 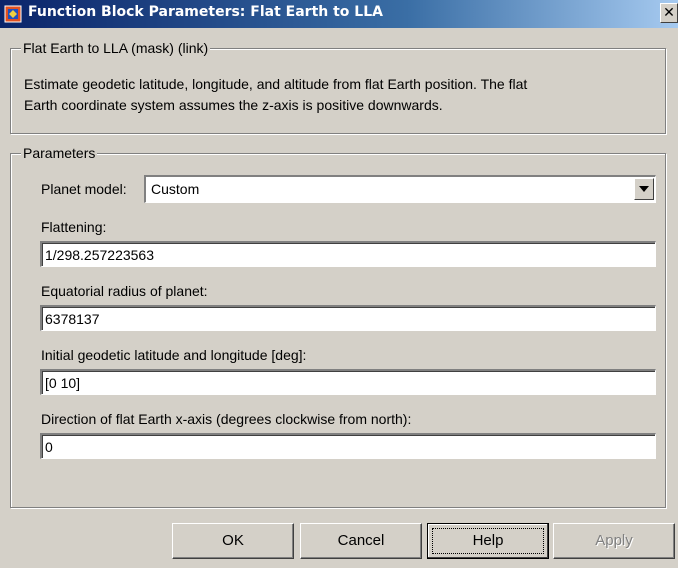 What do you see at coordinates (348, 254) in the screenshot?
I see `flattening-field` at bounding box center [348, 254].